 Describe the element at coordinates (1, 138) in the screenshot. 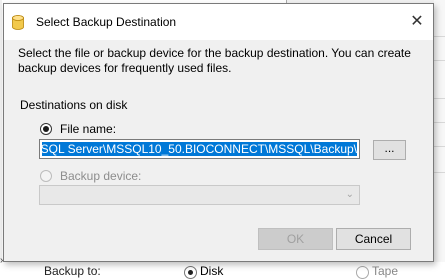

I see `parent-window-edge` at that location.